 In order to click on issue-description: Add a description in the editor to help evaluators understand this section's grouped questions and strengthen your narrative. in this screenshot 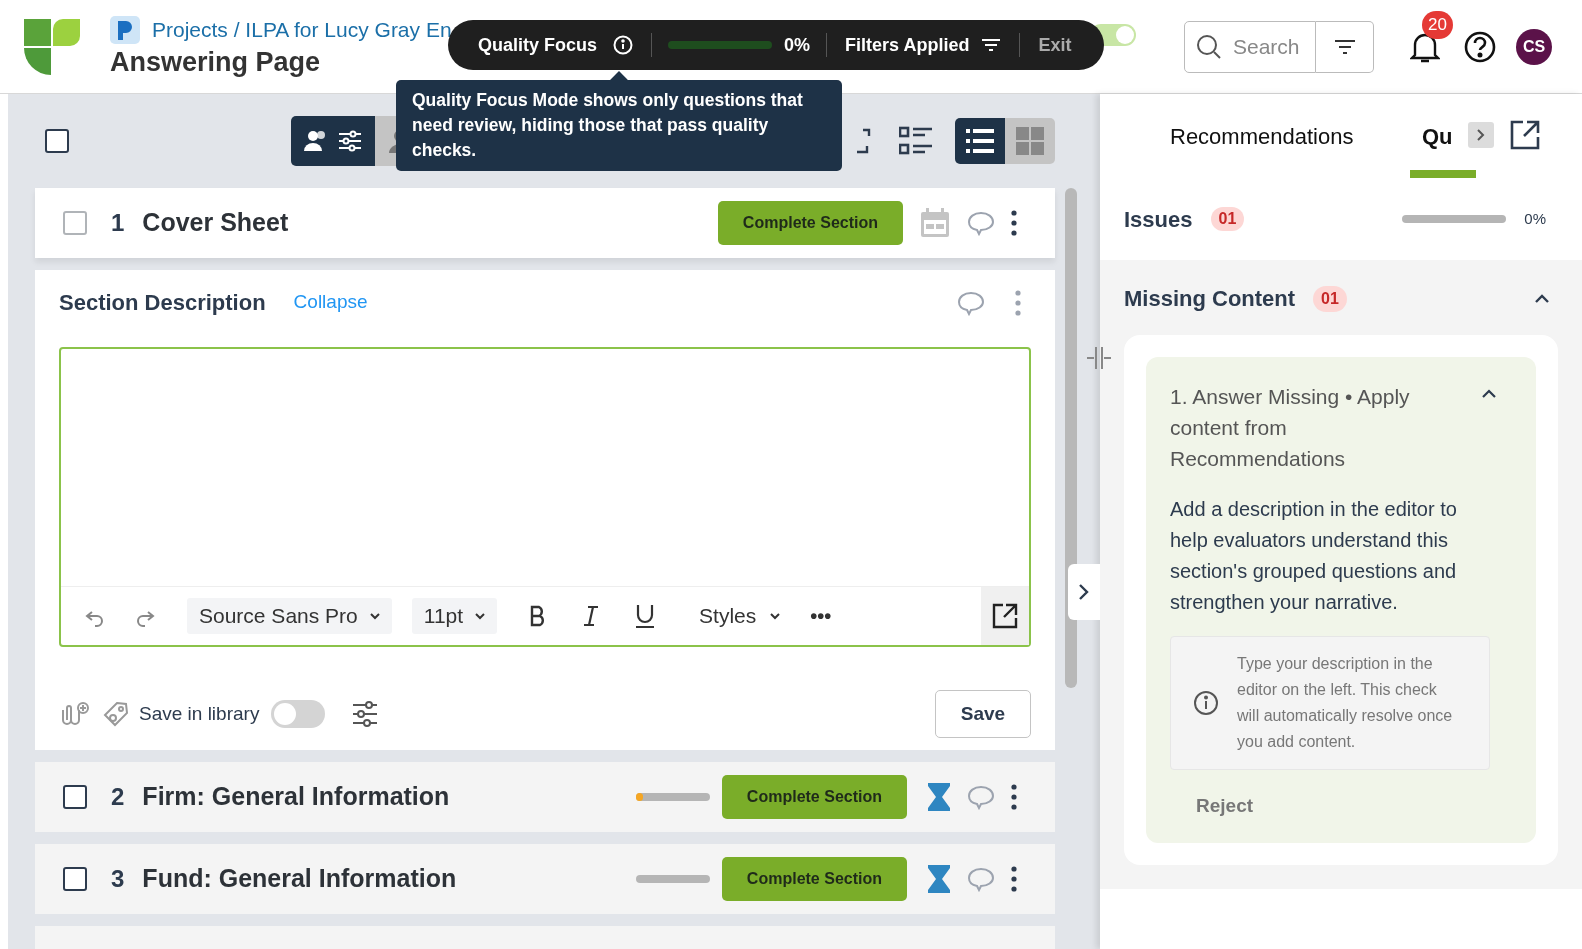, I will do `click(1314, 556)`.